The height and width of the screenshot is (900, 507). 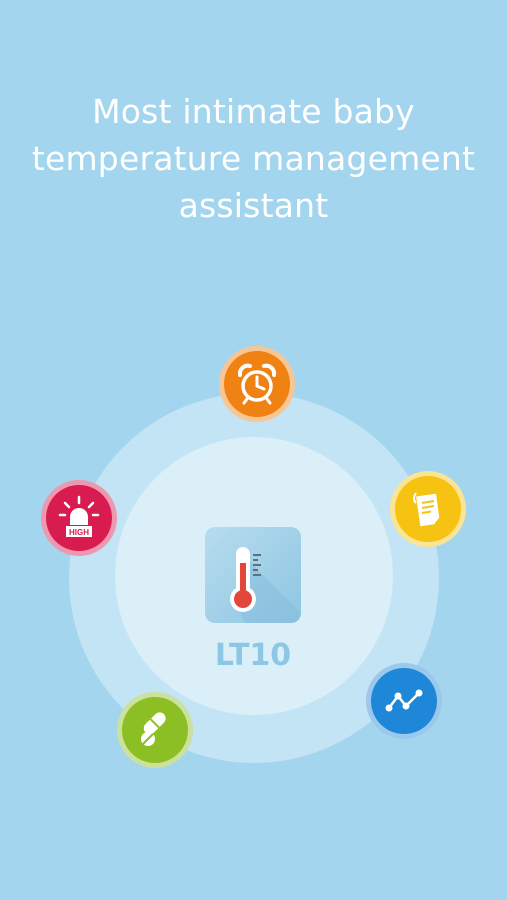 I want to click on notes-icon, so click(x=426, y=509).